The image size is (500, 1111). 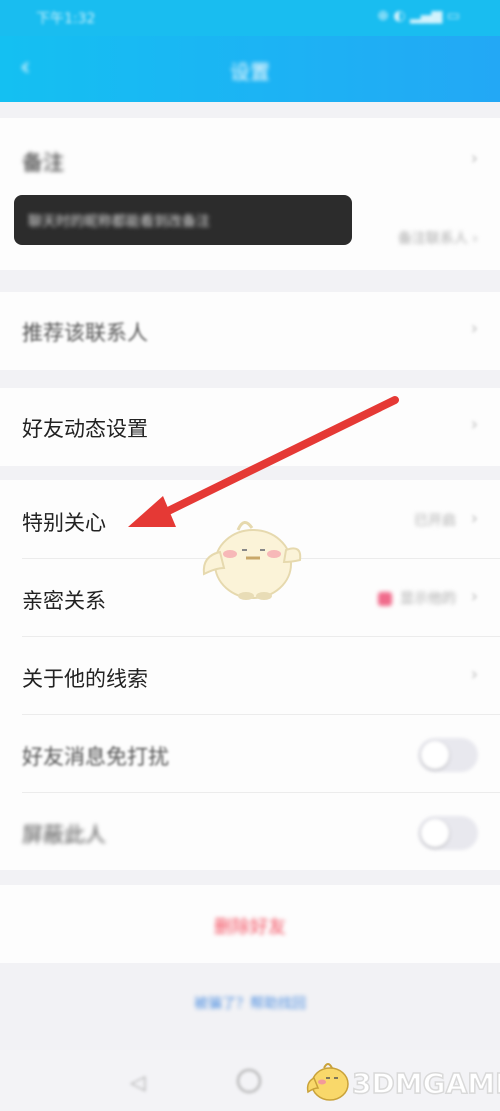 I want to click on watermark-text: 3DMGAME, so click(x=425, y=1083).